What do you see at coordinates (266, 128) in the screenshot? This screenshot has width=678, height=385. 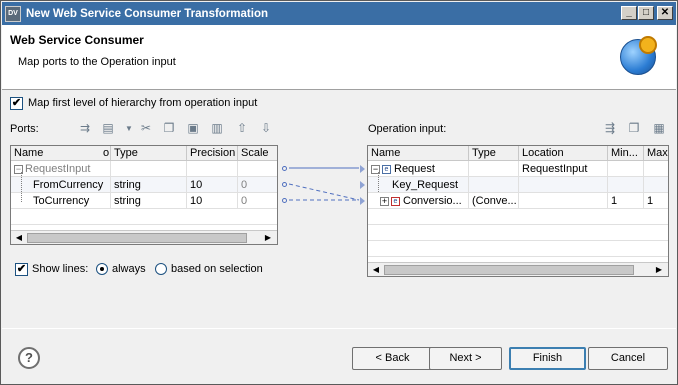 I see `move-down-icon: ⇩` at bounding box center [266, 128].